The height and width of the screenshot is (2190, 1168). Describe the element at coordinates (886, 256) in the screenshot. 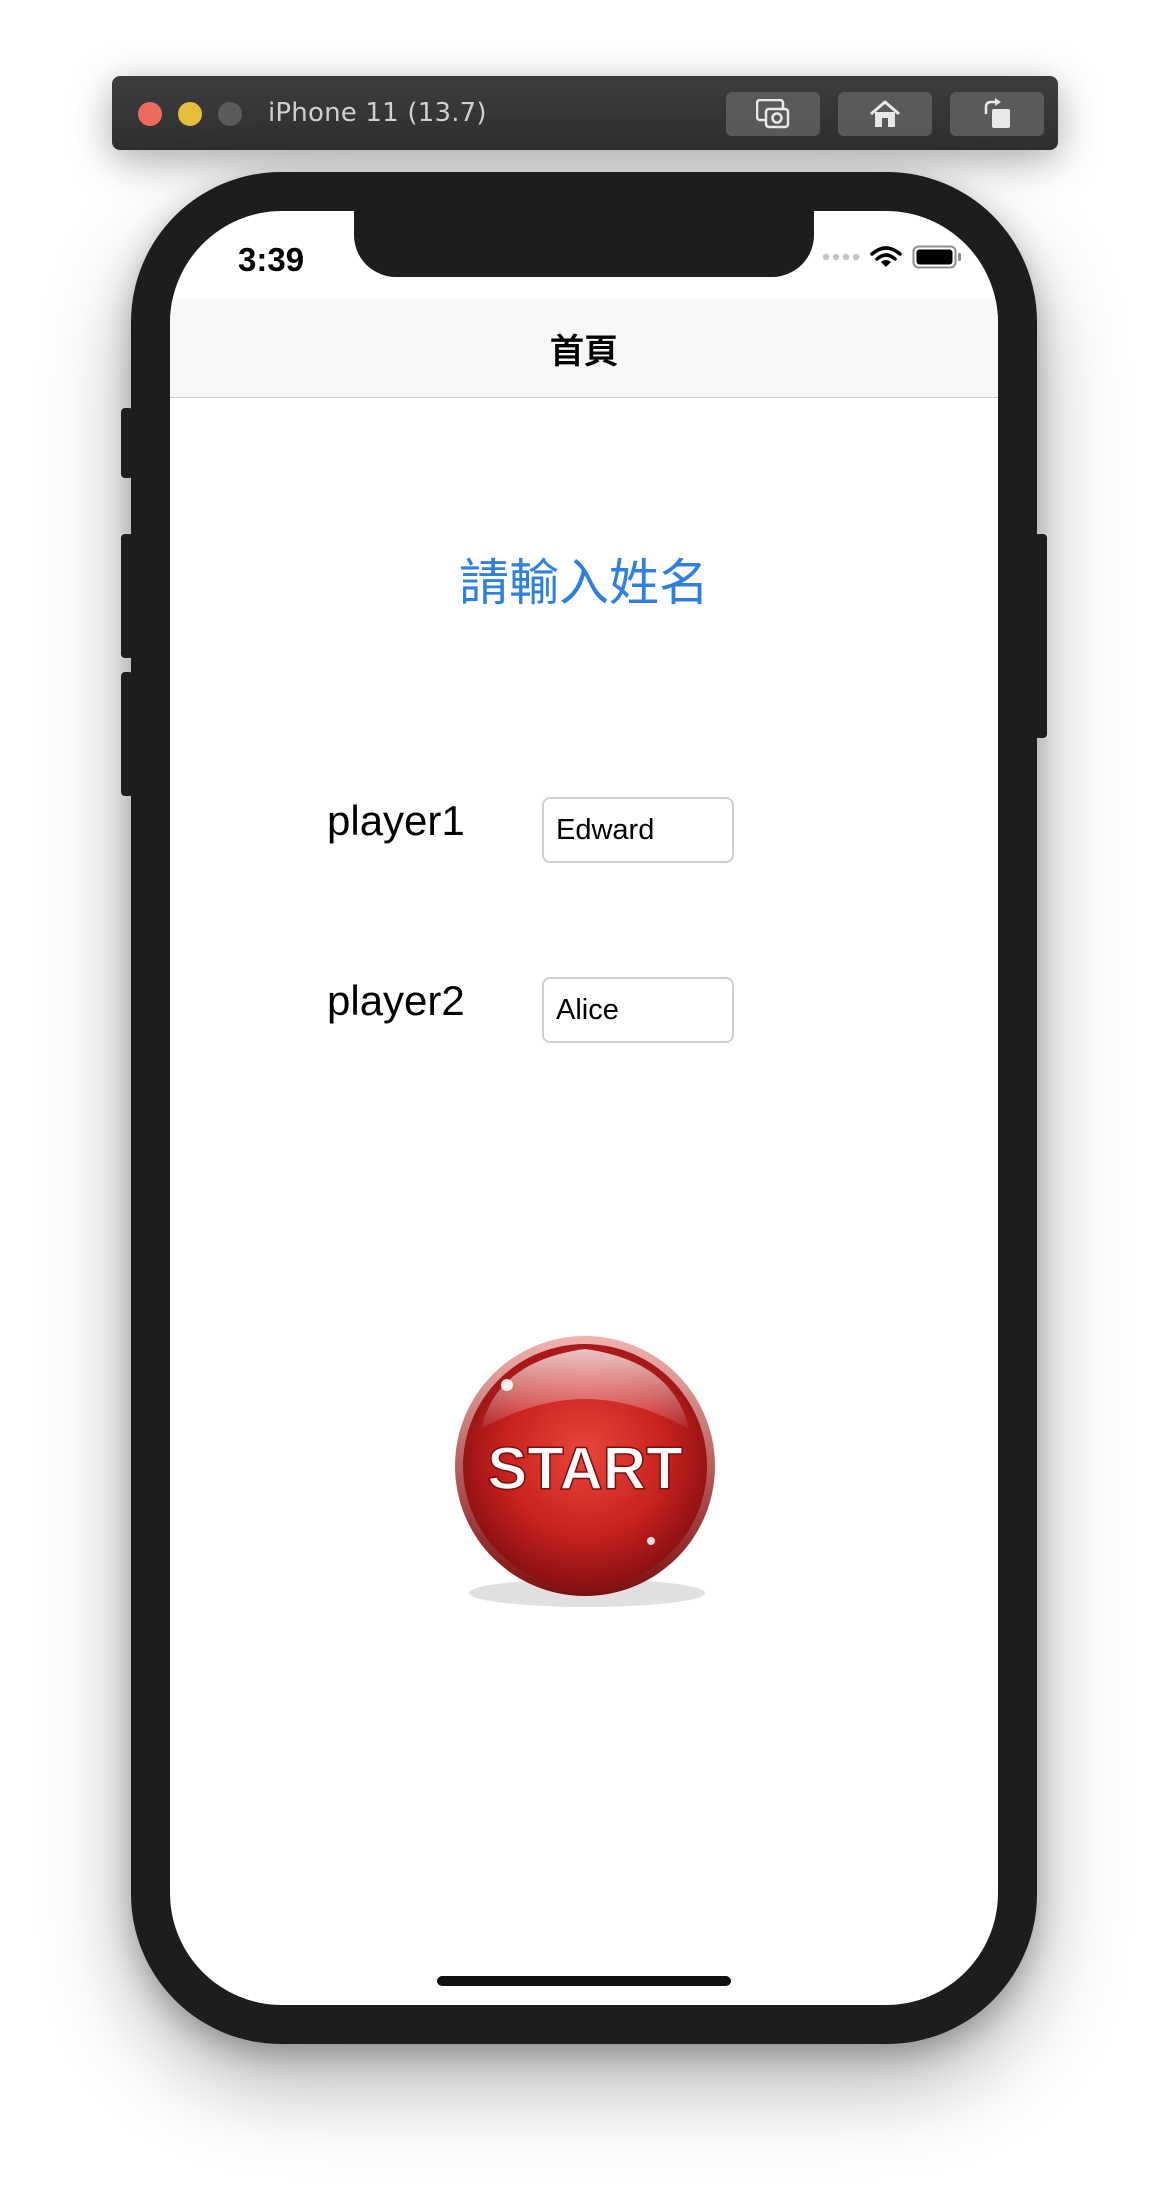

I see `wifi-icon` at that location.